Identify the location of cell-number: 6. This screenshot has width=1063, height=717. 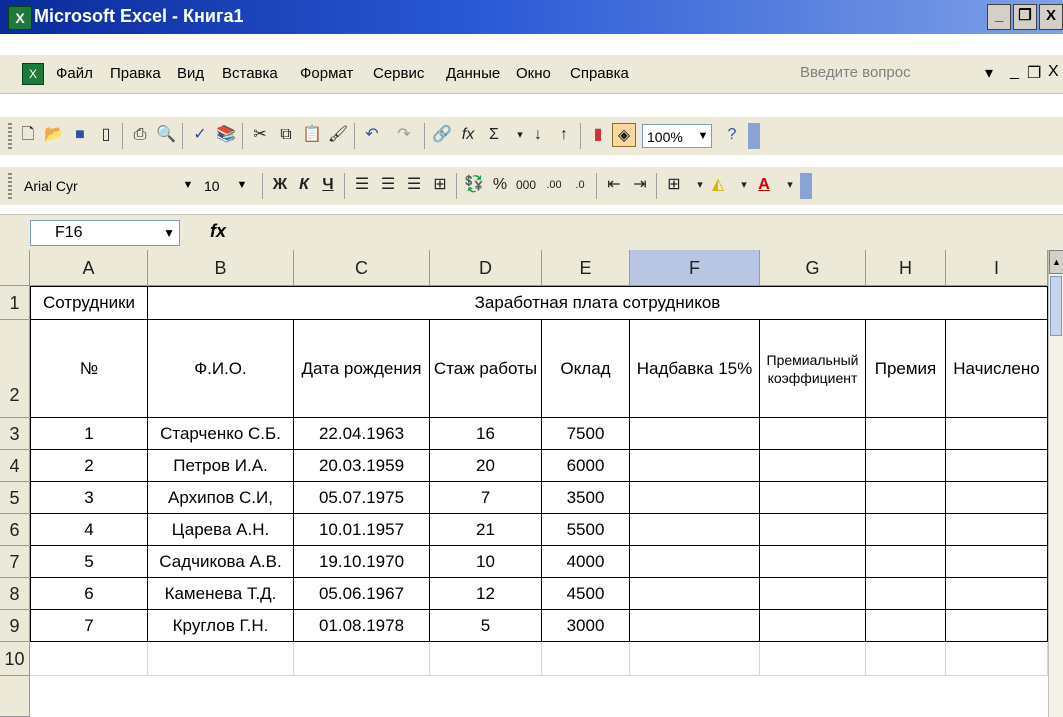
(89, 594).